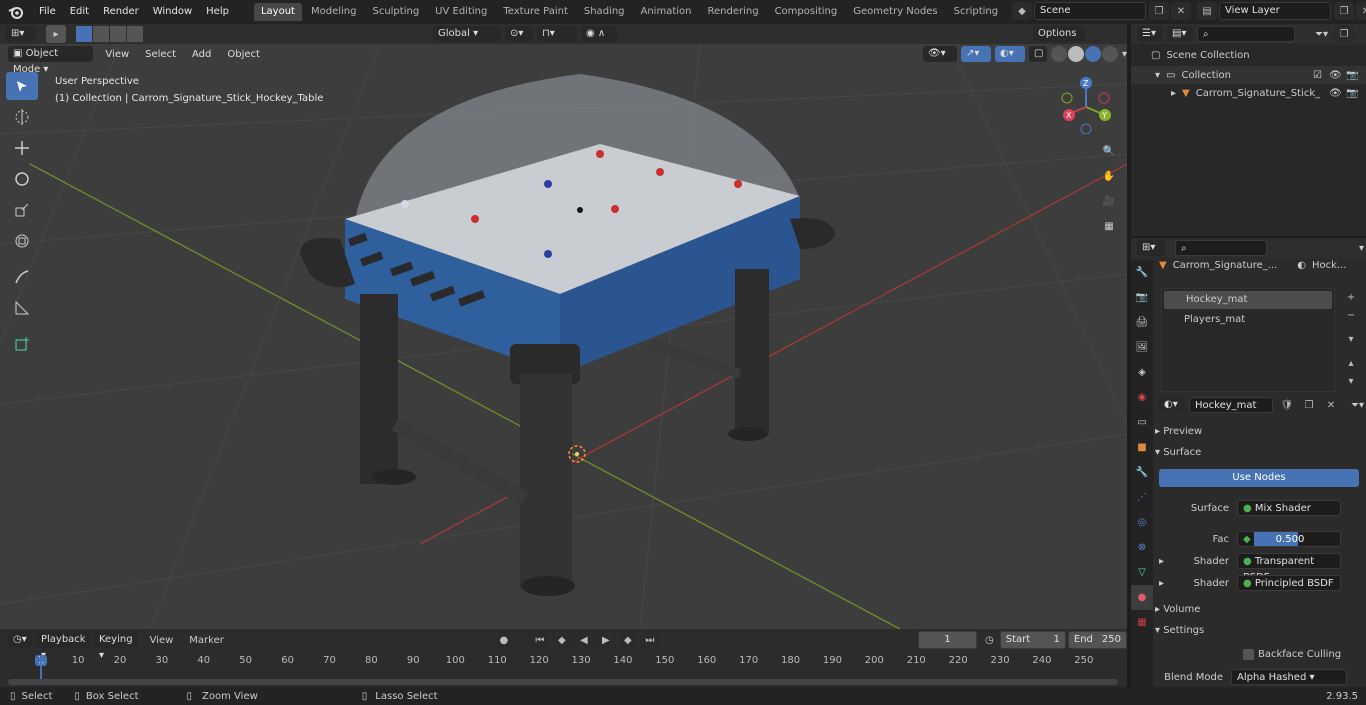  I want to click on outliner-editor-icon: ☰▾, so click(1150, 34).